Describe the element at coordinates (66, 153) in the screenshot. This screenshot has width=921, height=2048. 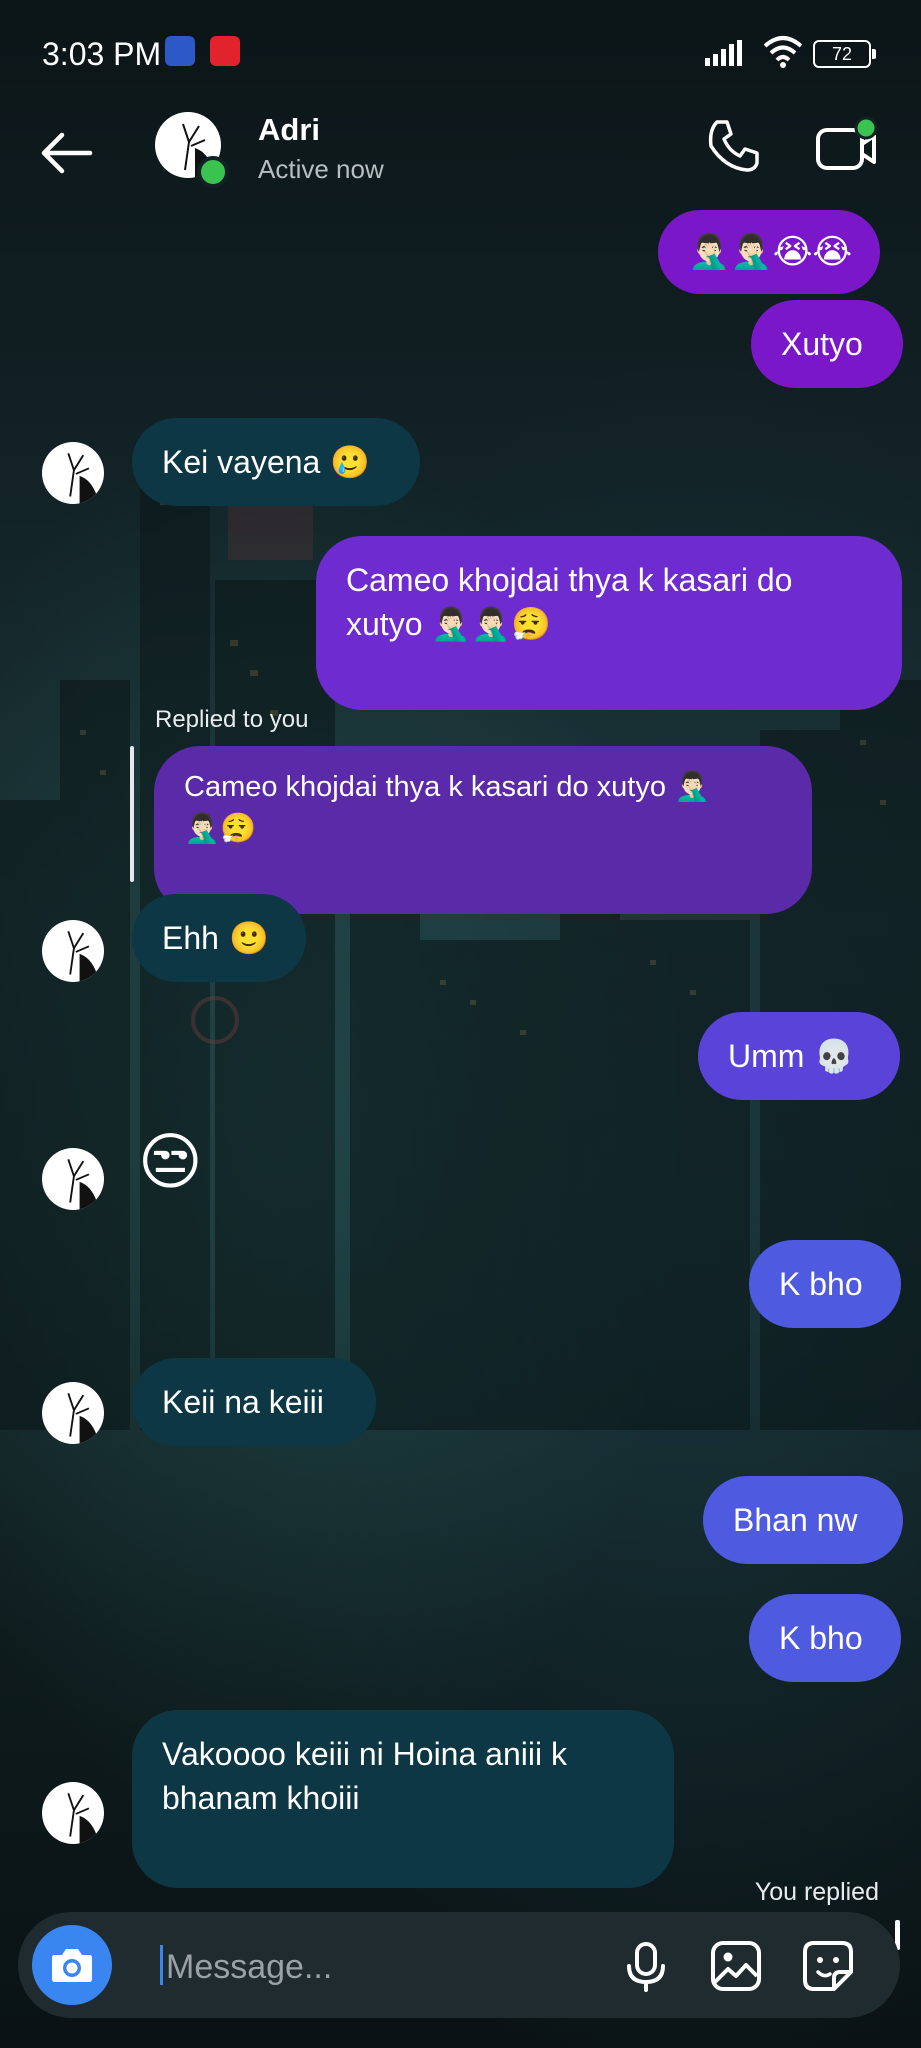
I see `back-arrow-icon` at that location.